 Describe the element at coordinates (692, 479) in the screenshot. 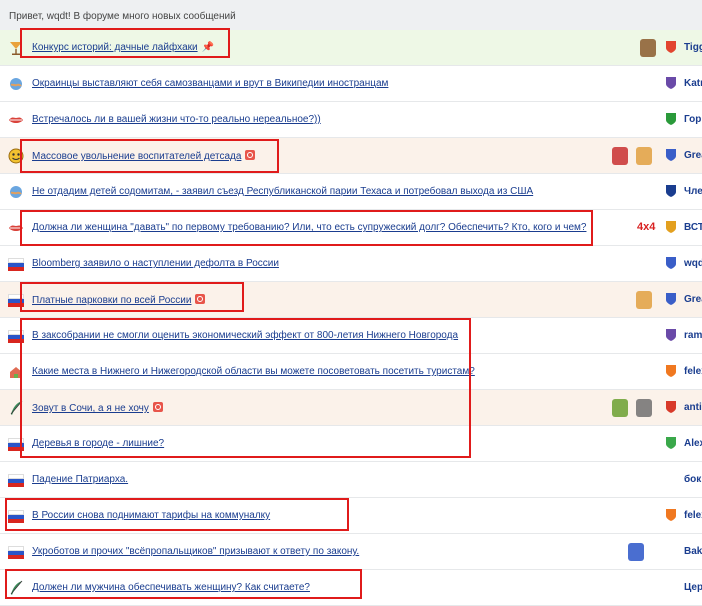

I see `last-poster: бок` at that location.